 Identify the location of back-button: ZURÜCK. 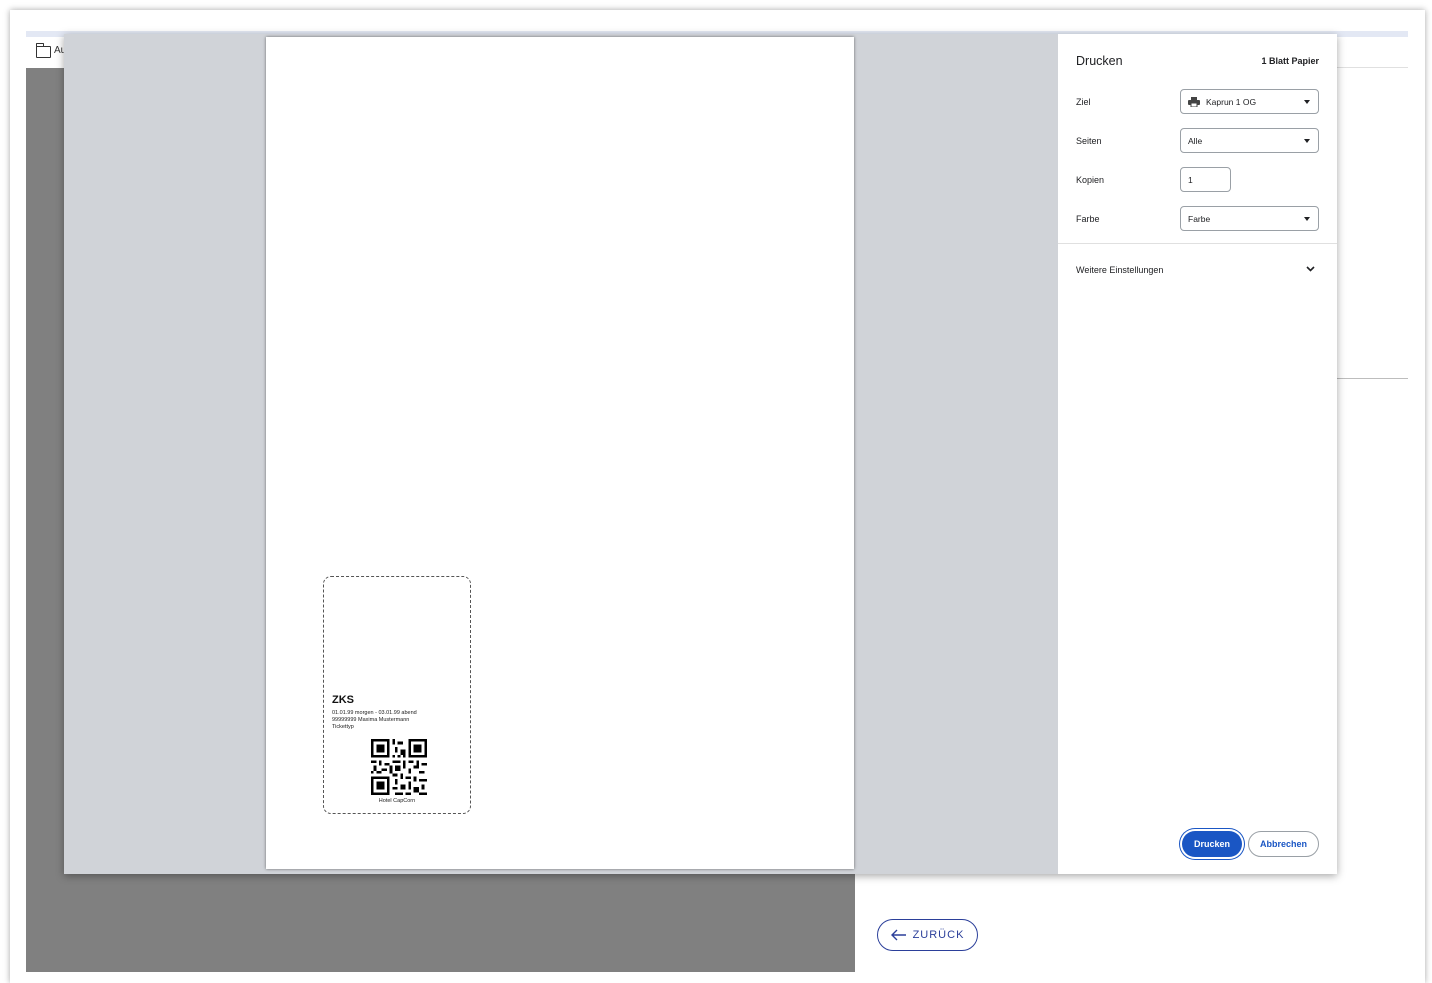
(927, 935).